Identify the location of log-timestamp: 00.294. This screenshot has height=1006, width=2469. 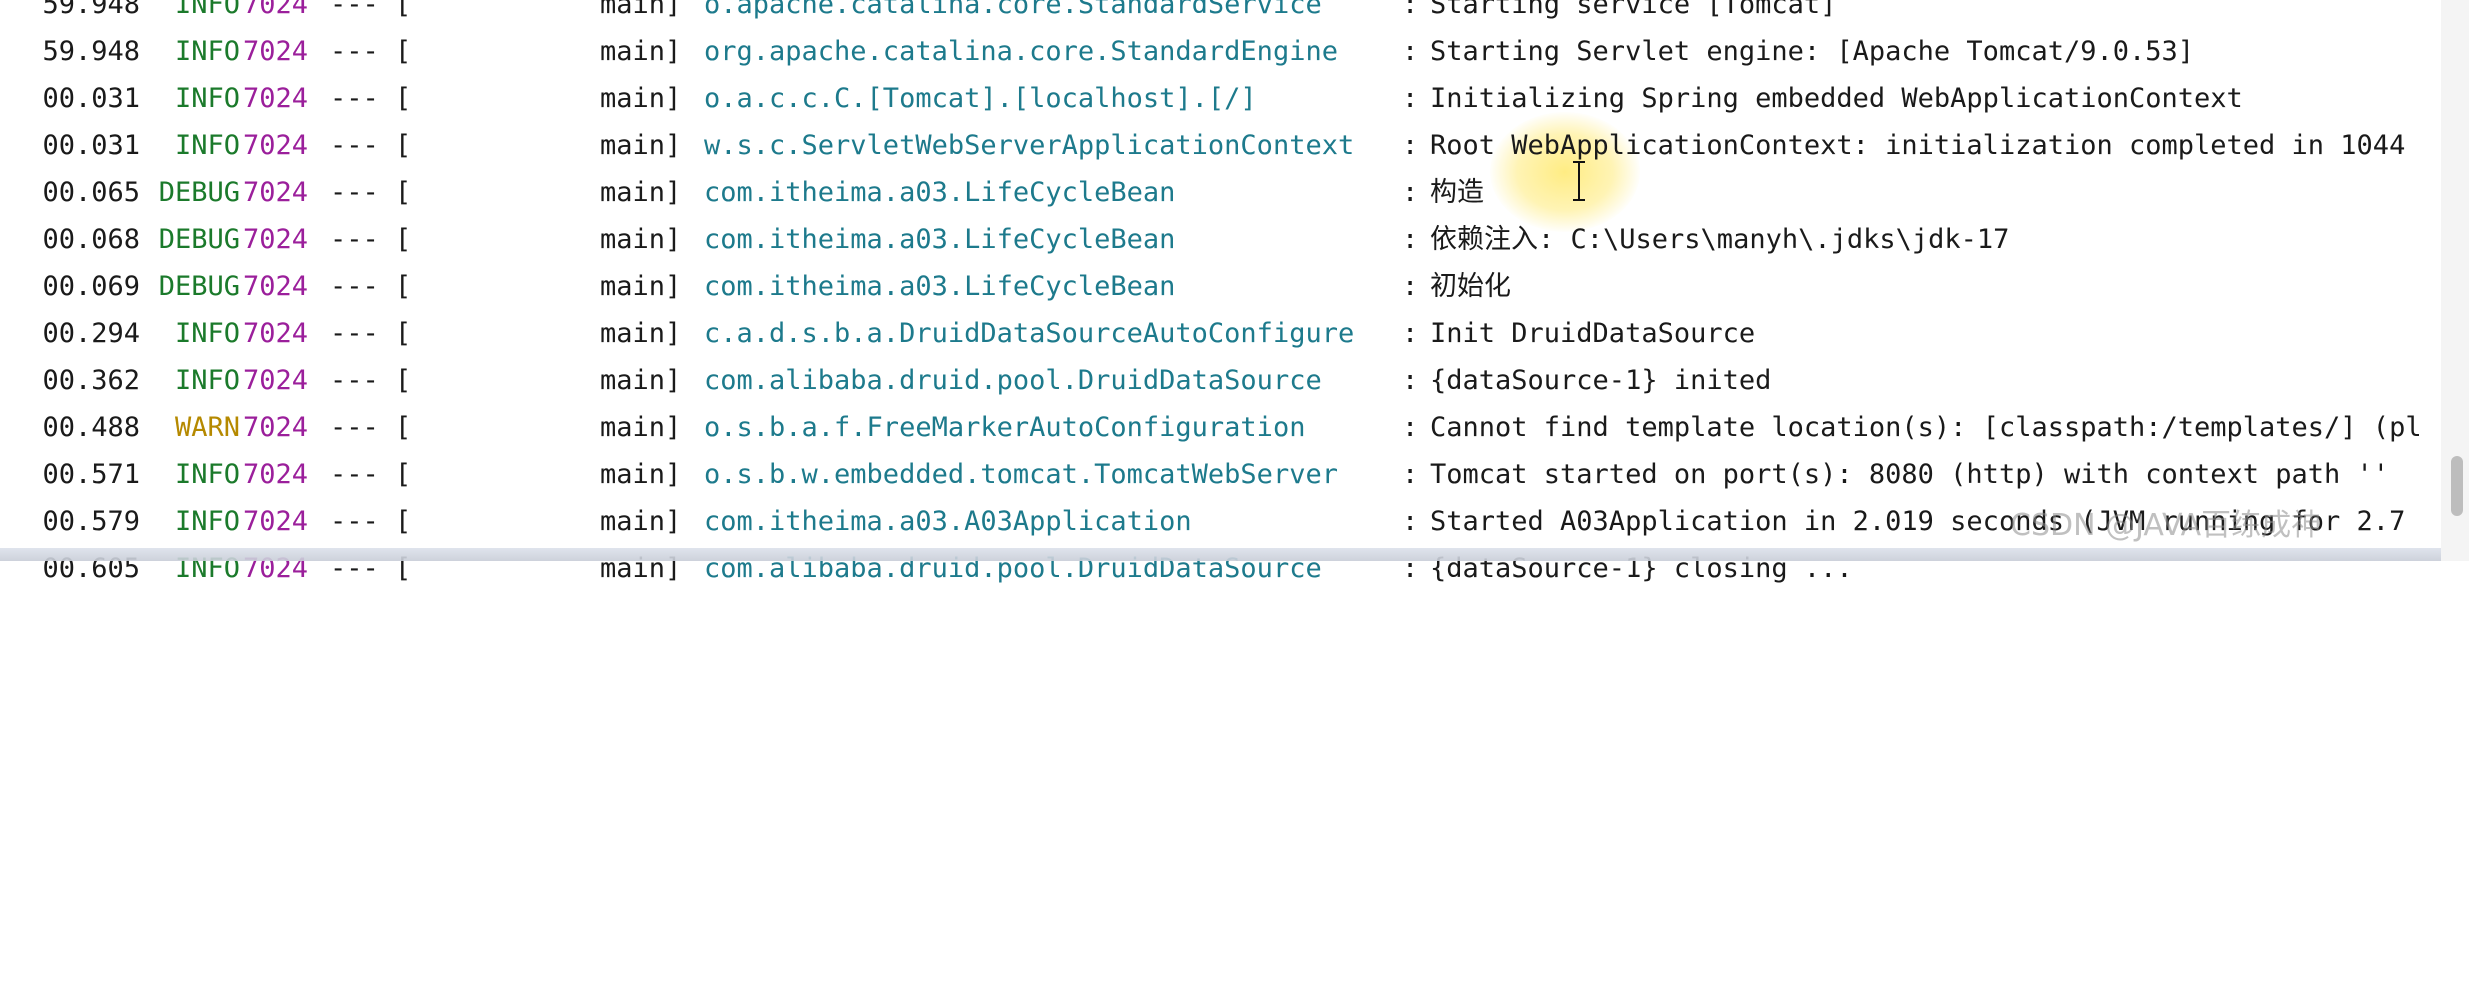
(91, 333).